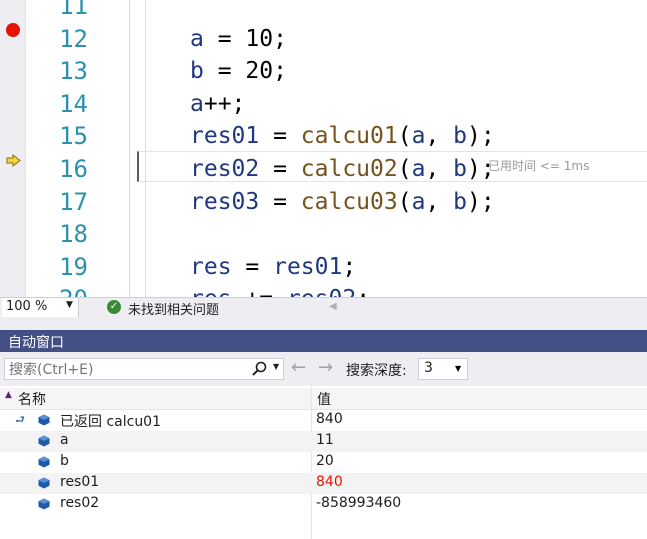  I want to click on line-number: 11, so click(73, 10).